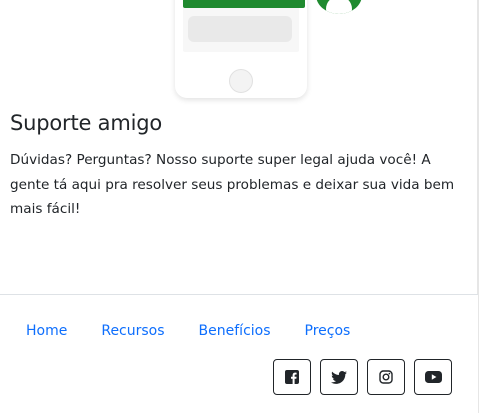 The height and width of the screenshot is (413, 479). Describe the element at coordinates (132, 331) in the screenshot. I see `footer-link-recursos: Recursos` at that location.